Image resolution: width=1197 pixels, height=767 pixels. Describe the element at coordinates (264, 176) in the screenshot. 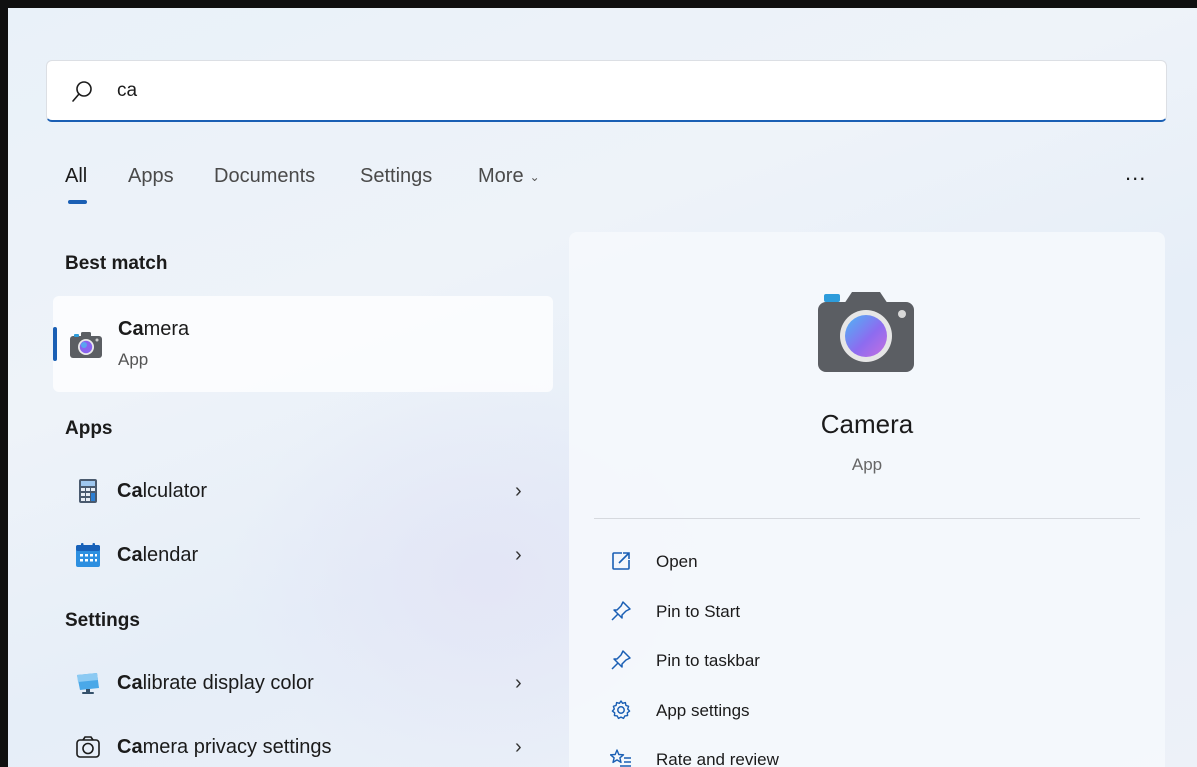

I see `tab-documents: Documents` at that location.